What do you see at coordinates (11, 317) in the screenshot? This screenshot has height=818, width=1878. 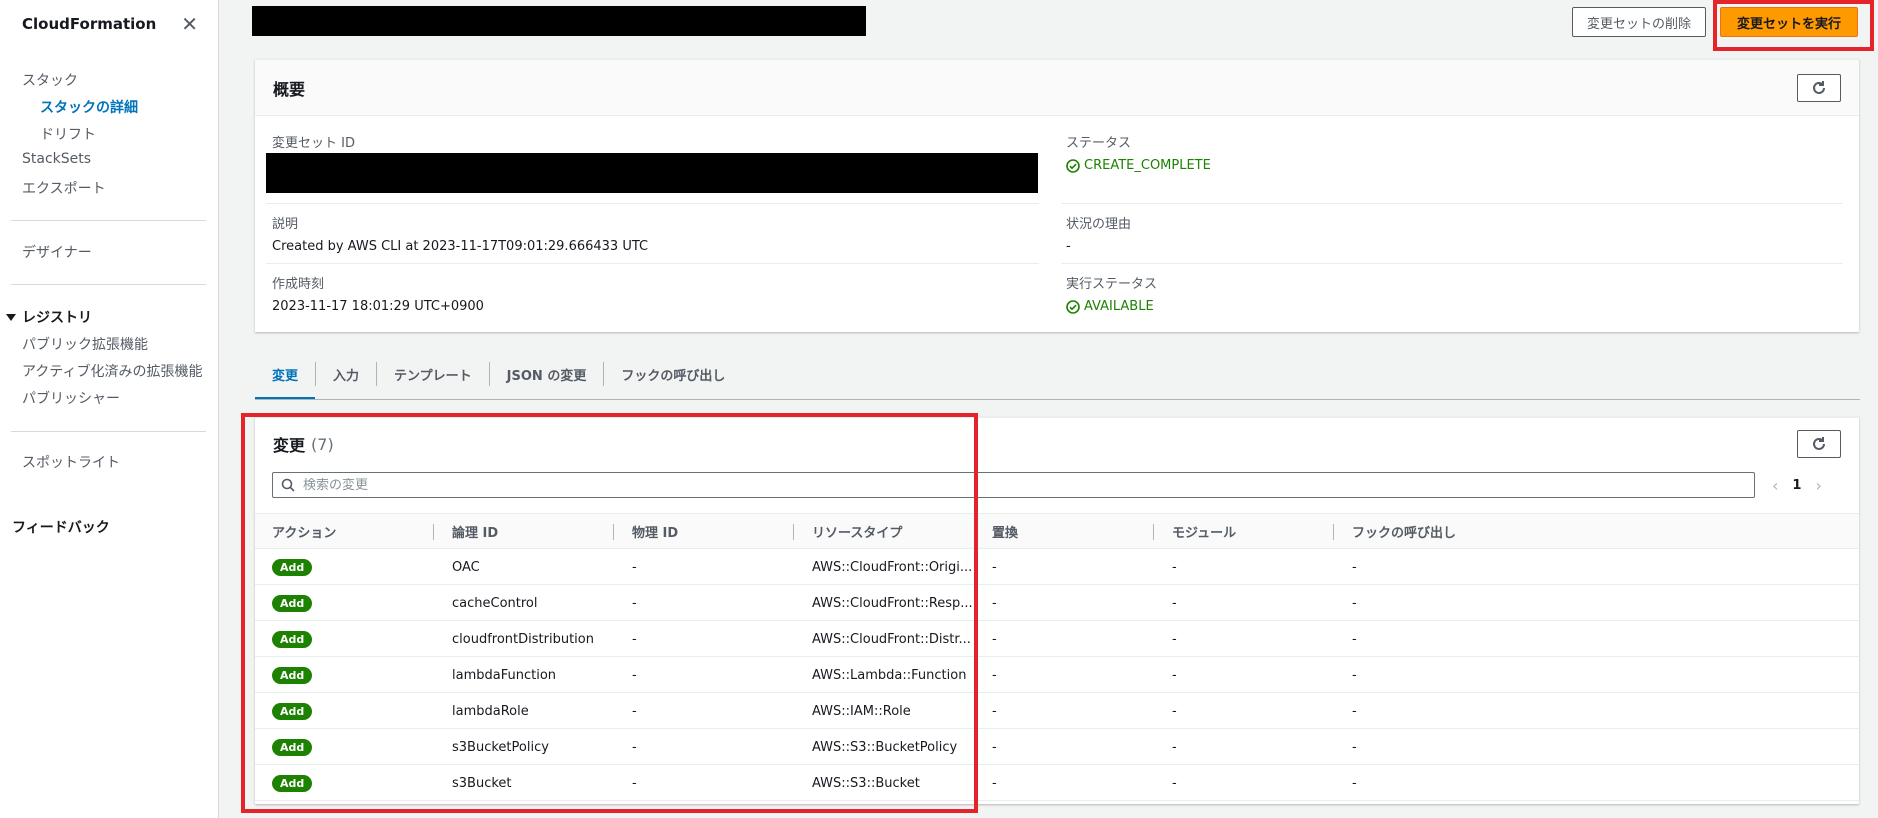 I see `caret-down-icon` at bounding box center [11, 317].